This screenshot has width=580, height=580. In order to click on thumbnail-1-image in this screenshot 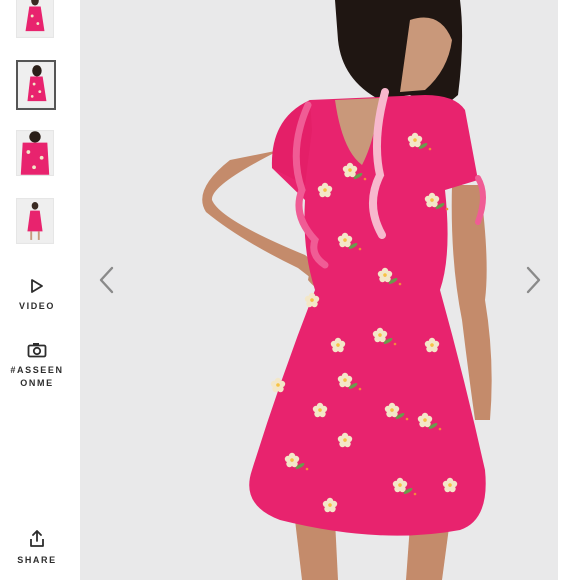, I will do `click(35, 18)`.